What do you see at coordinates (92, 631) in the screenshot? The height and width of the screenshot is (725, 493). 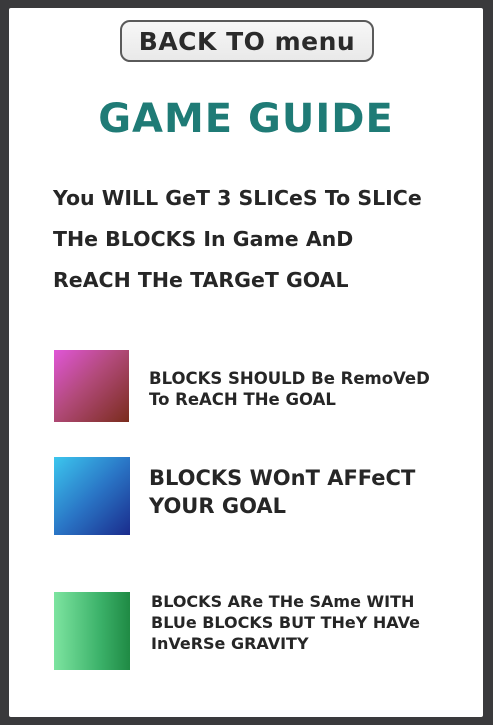 I see `green-block-swatch` at bounding box center [92, 631].